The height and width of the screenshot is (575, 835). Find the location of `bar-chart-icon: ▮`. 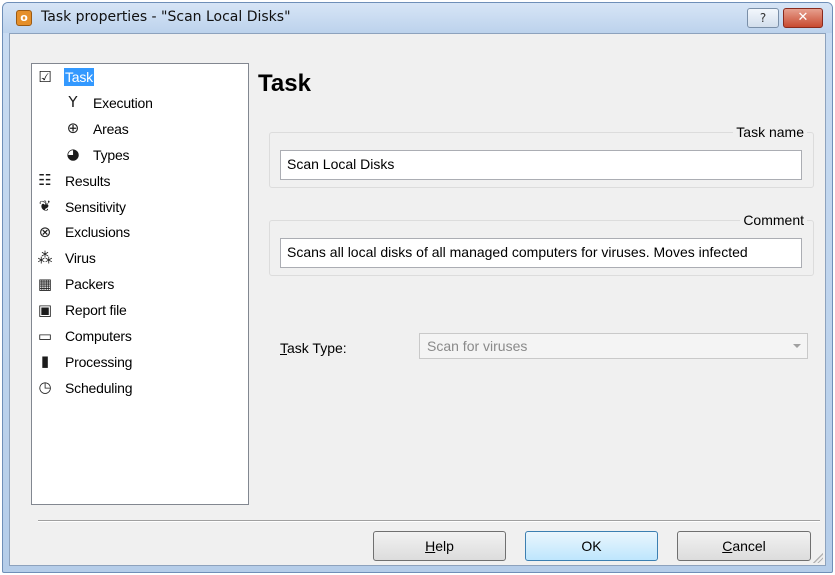

bar-chart-icon: ▮ is located at coordinates (45, 361).